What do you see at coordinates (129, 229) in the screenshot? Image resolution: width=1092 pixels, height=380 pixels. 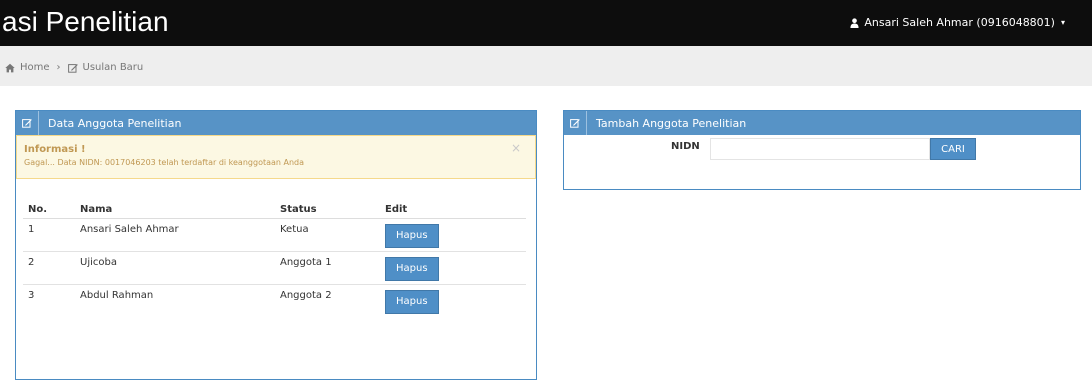 I see `row-nama: Ansari Saleh Ahmar` at bounding box center [129, 229].